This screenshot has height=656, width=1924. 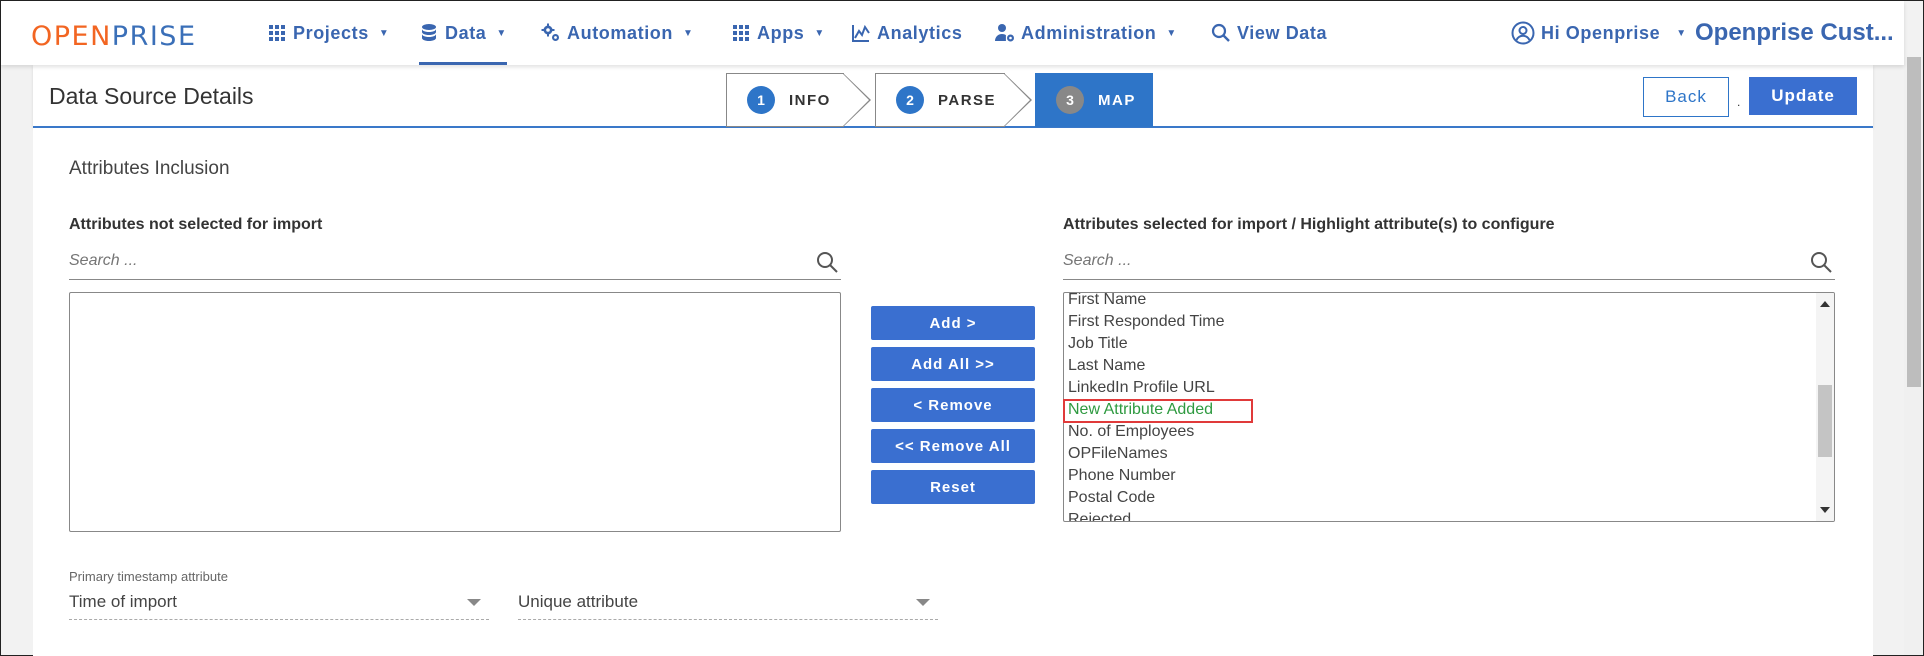 I want to click on left-panel-label: Attributes not selected for import, so click(x=196, y=224).